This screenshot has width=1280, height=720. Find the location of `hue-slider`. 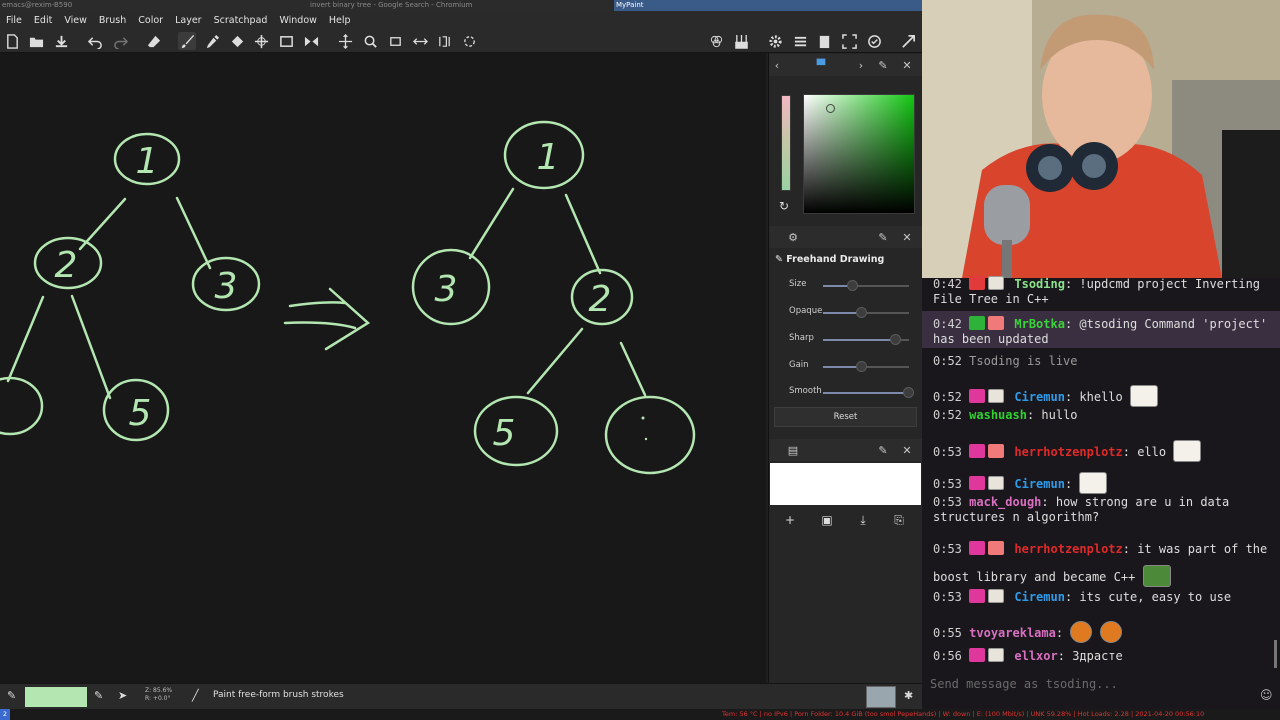

hue-slider is located at coordinates (786, 143).